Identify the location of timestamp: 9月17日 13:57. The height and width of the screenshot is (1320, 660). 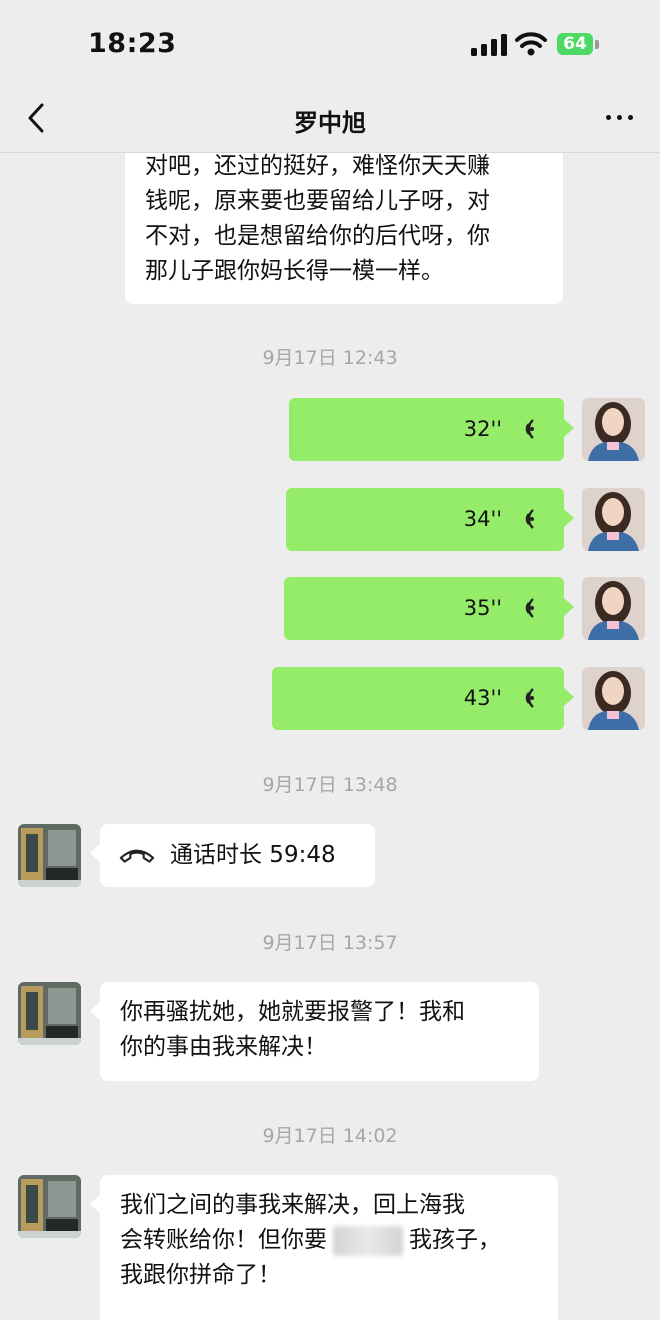
(330, 943).